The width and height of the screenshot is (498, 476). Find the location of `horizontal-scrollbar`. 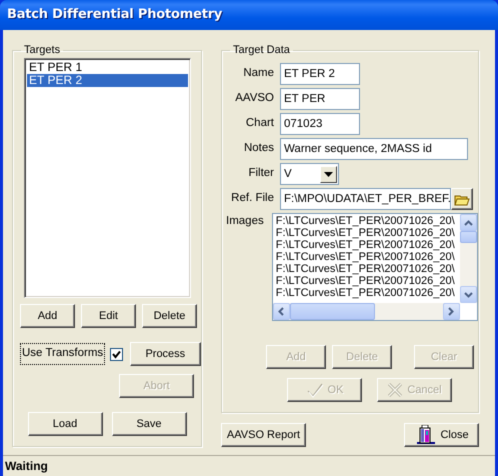

horizontal-scrollbar is located at coordinates (366, 311).